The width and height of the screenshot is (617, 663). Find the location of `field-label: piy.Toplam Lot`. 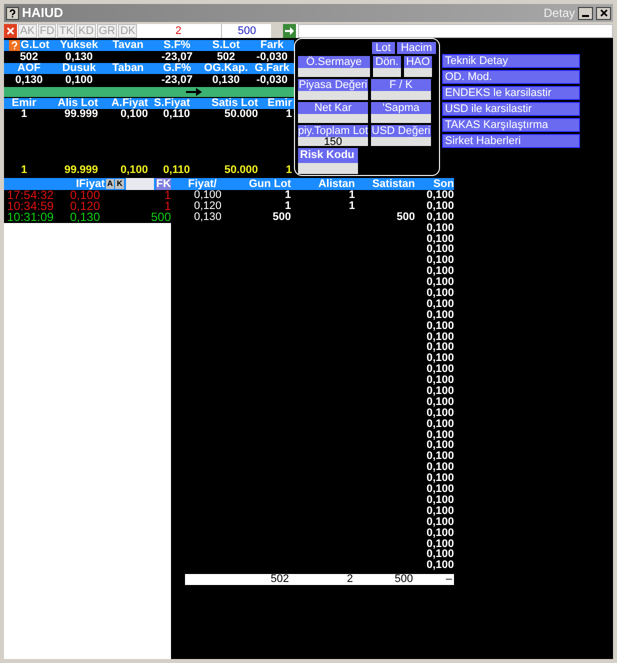

field-label: piy.Toplam Lot is located at coordinates (333, 131).